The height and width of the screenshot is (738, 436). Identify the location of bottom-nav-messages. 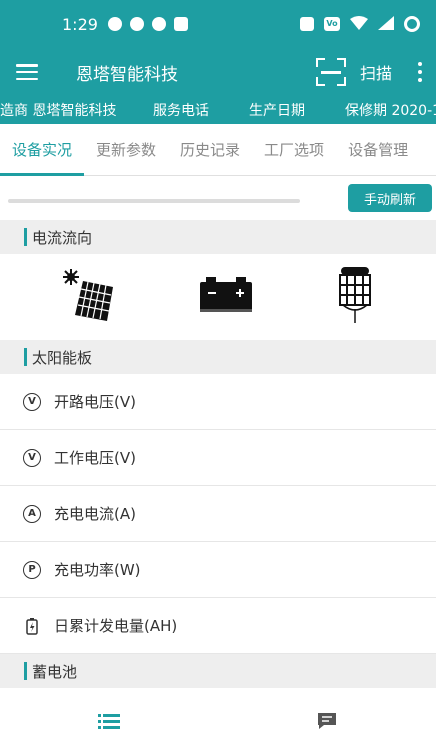
(327, 723).